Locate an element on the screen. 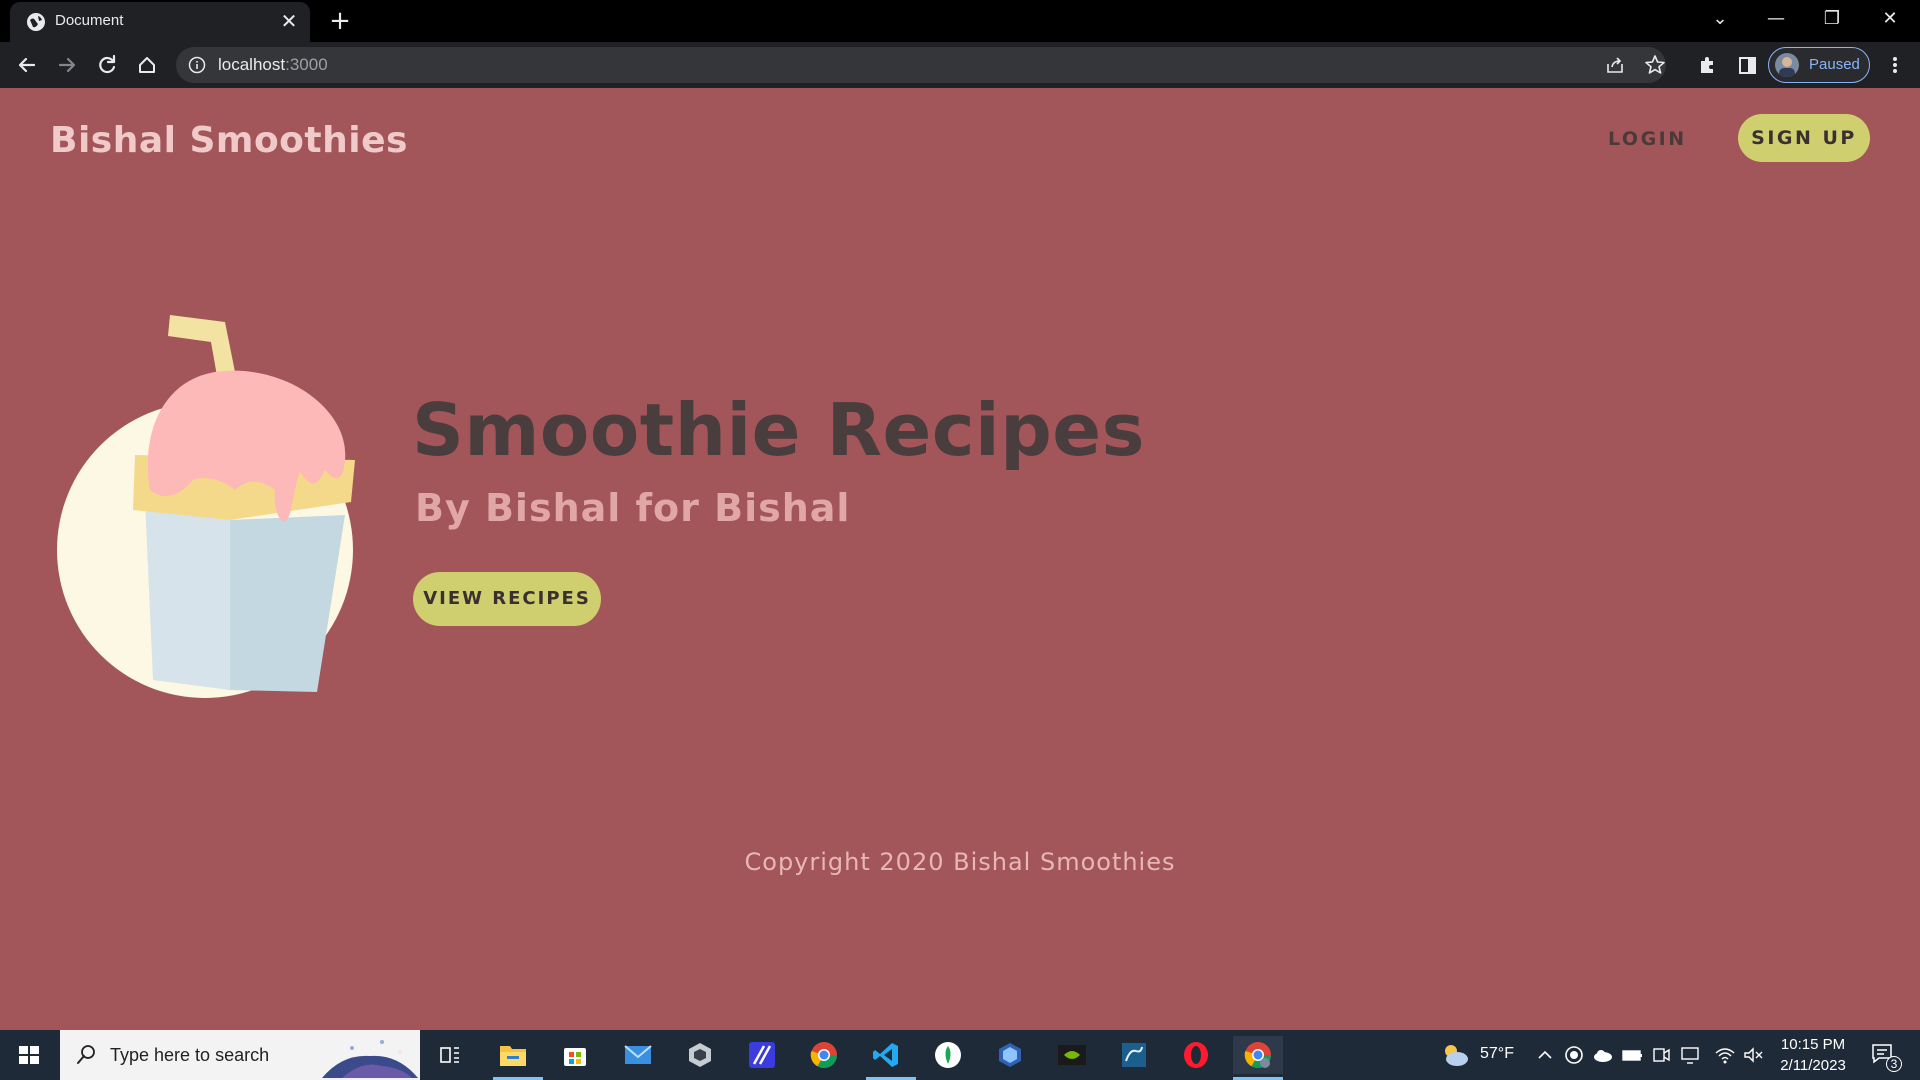  search-placeholder: Type here to search is located at coordinates (190, 1055).